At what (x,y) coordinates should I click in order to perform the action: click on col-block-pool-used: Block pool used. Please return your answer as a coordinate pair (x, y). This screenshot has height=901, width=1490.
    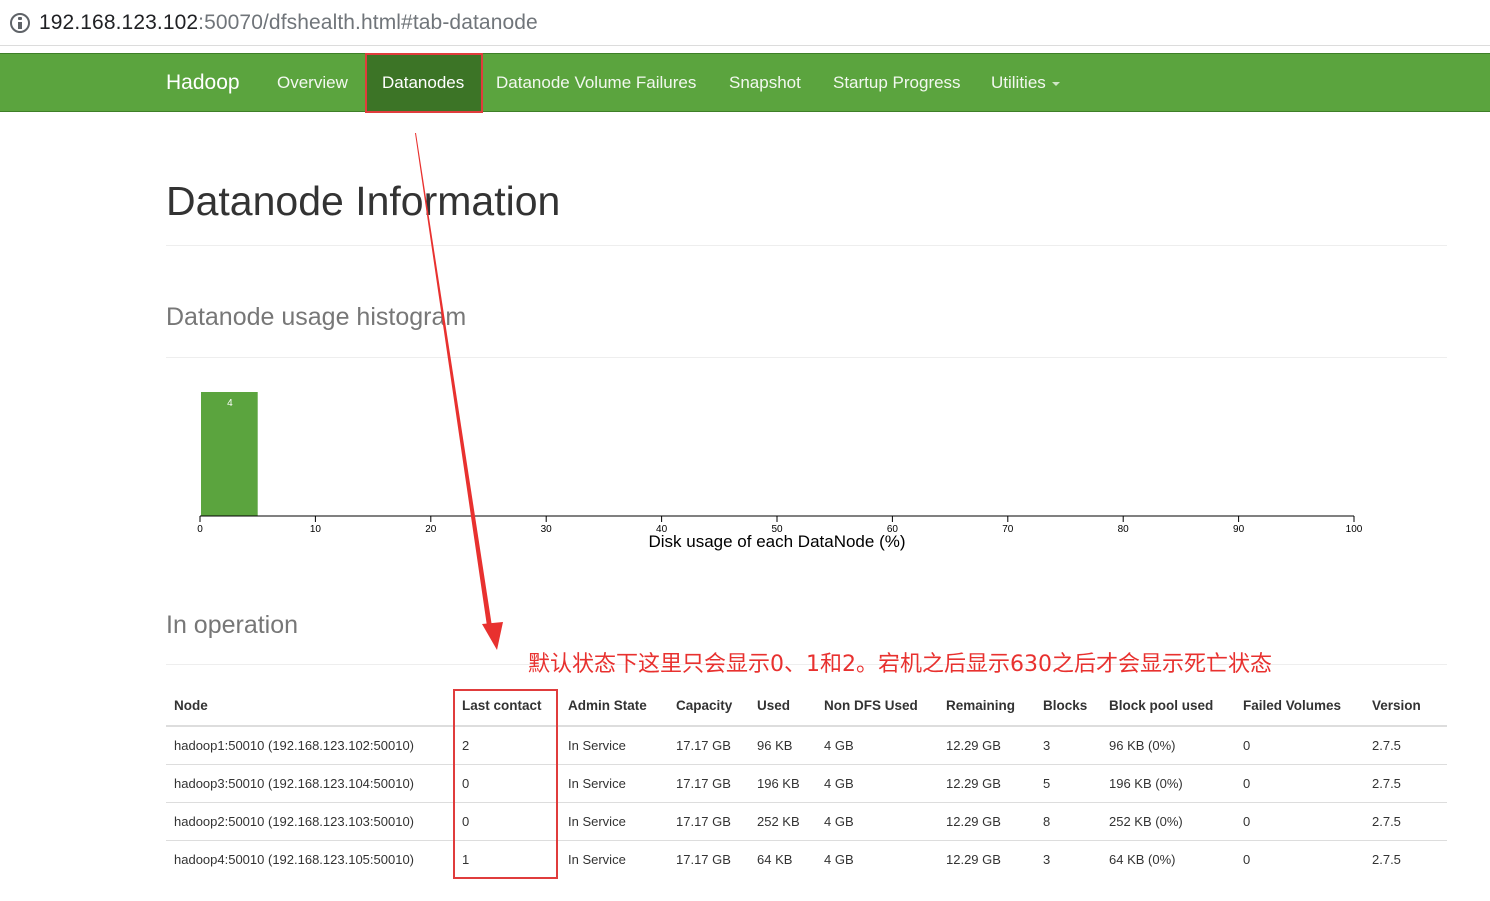
    Looking at the image, I should click on (1168, 706).